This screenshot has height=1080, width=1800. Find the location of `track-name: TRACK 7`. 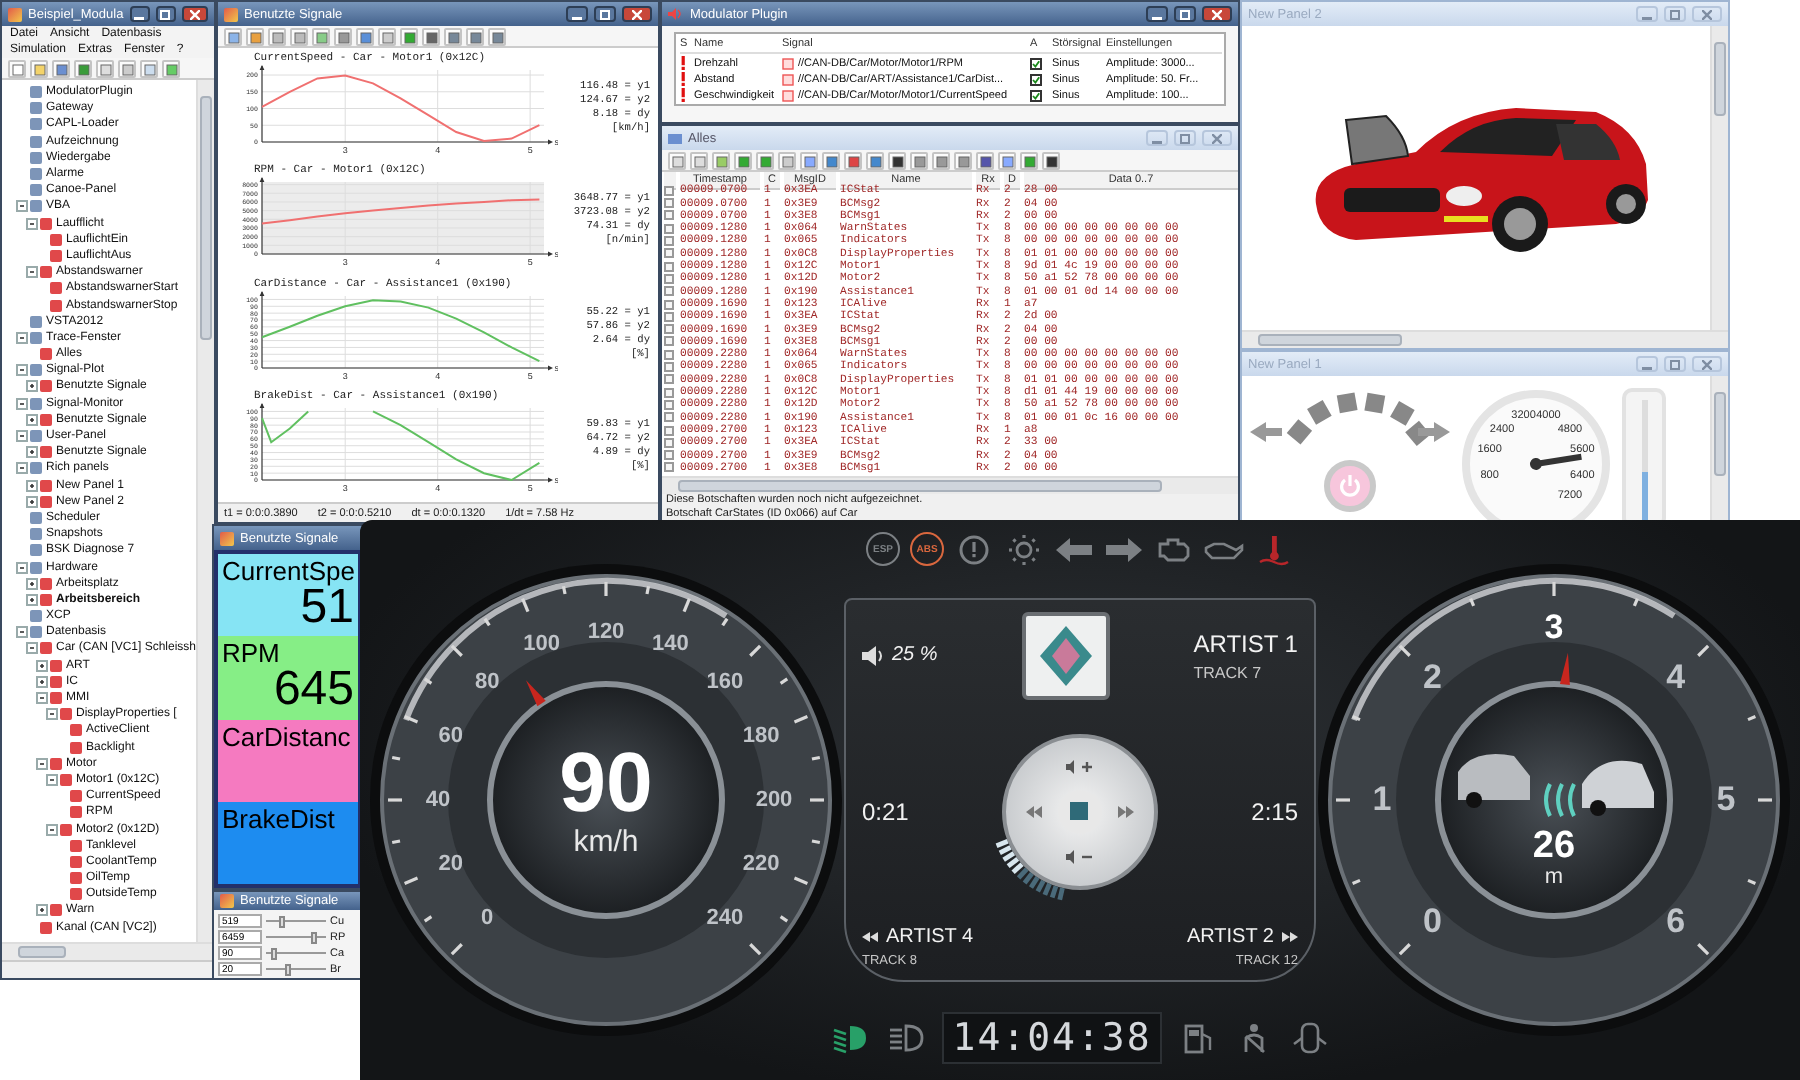

track-name: TRACK 7 is located at coordinates (1227, 672).